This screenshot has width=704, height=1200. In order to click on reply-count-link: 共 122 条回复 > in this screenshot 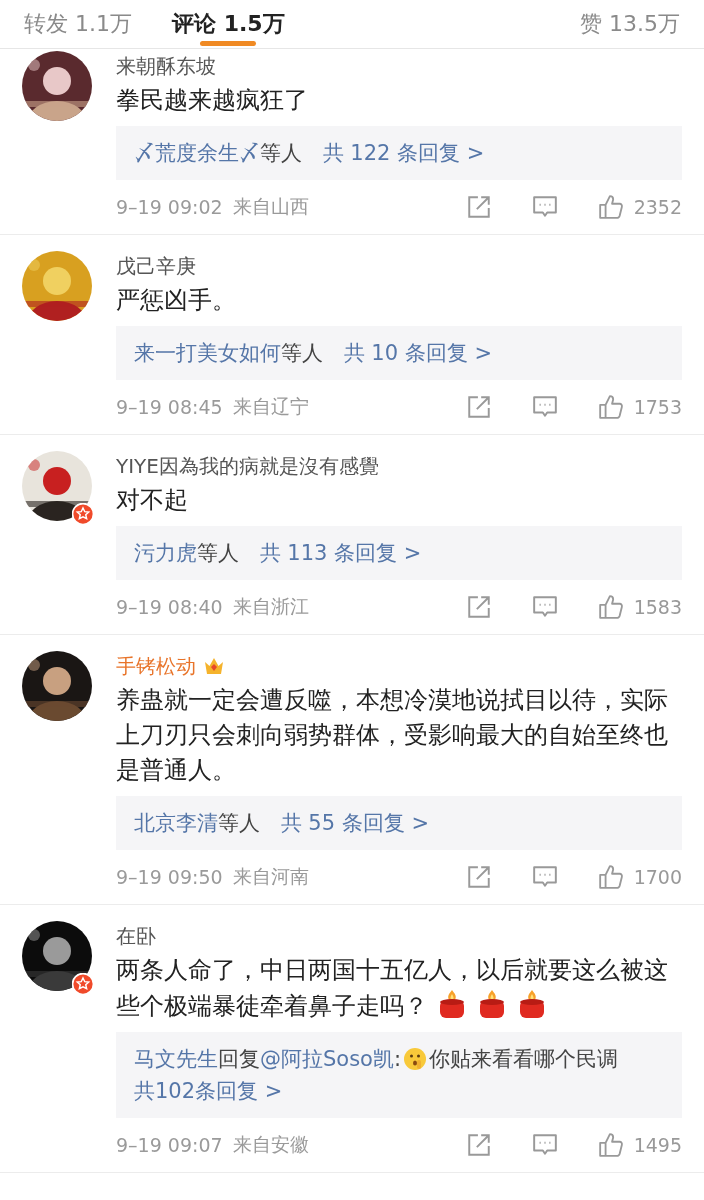, I will do `click(403, 153)`.